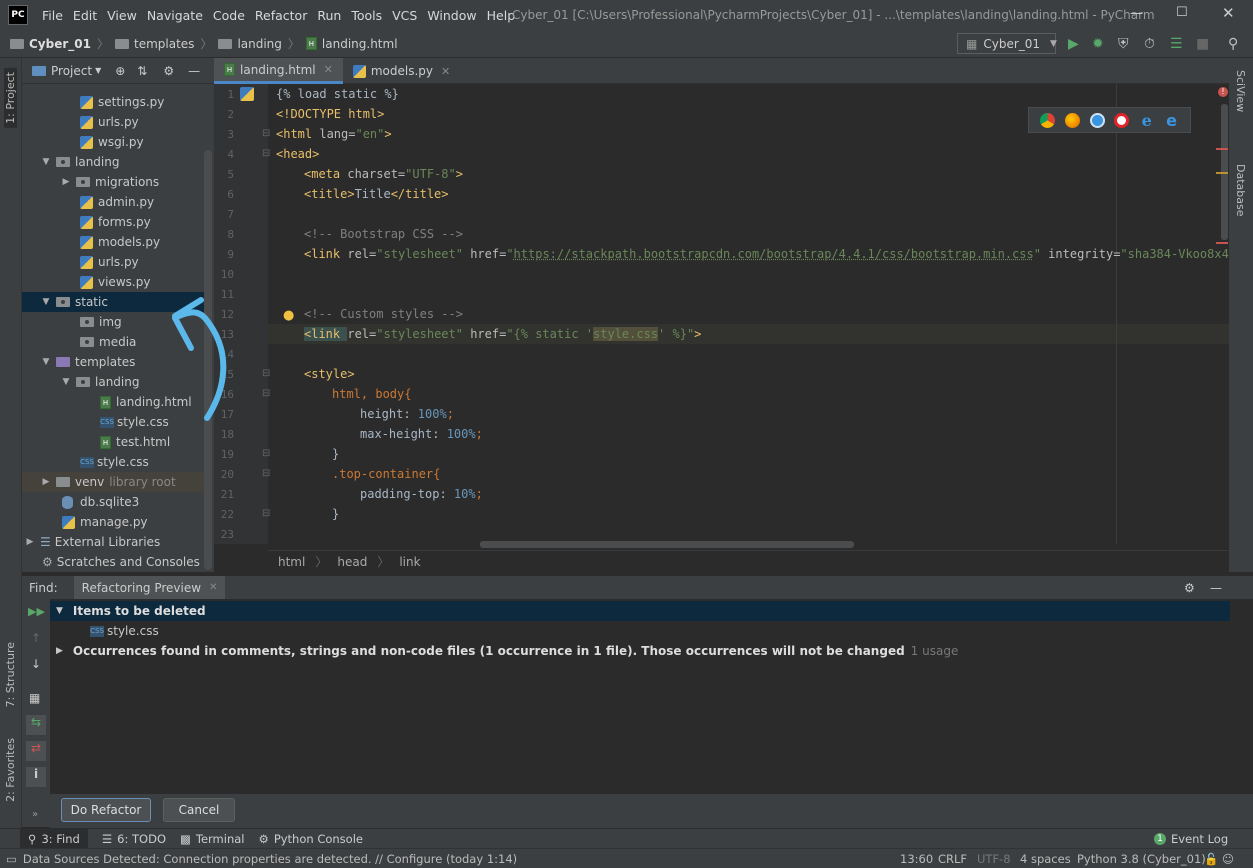  I want to click on tree-item-landing: ▼ landing, so click(114, 162).